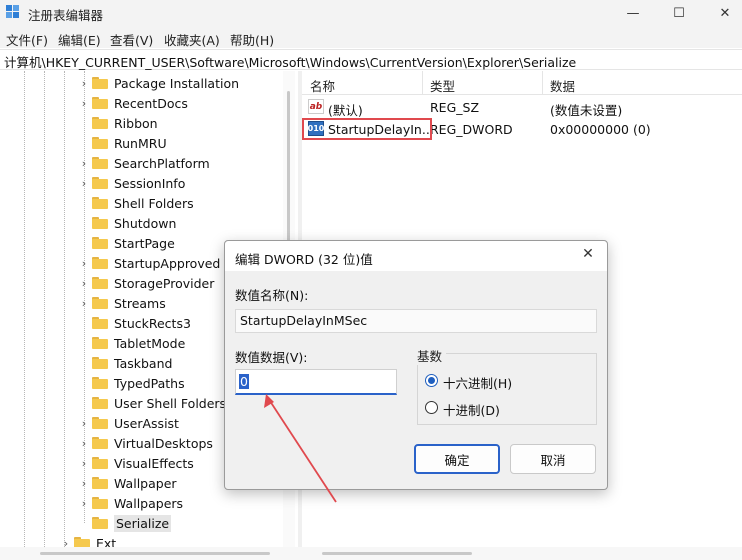 The image size is (742, 560). What do you see at coordinates (127, 483) in the screenshot?
I see `tree-item: › Wallpaper` at bounding box center [127, 483].